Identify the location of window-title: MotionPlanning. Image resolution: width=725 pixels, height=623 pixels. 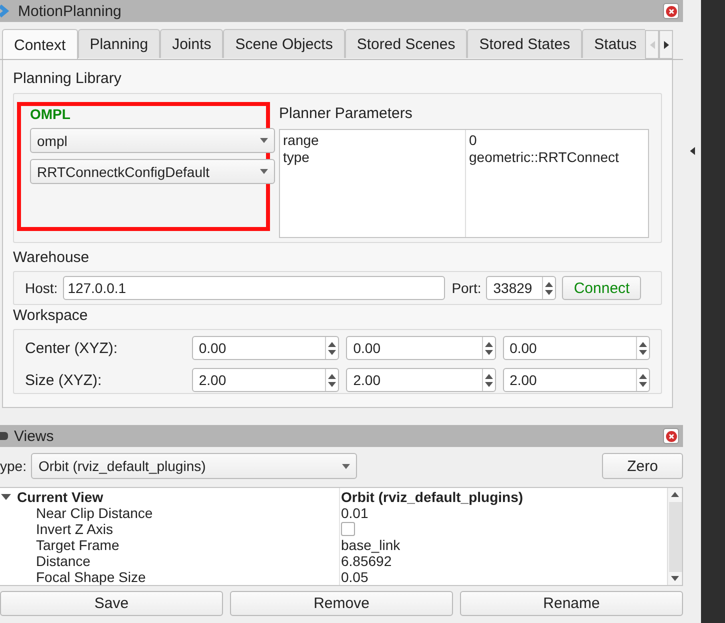
(70, 11).